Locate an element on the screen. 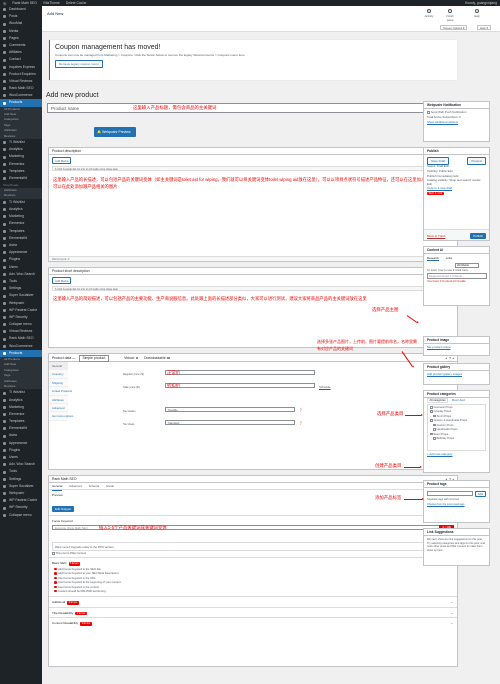 Image resolution: width=500 pixels, height=684 pixels. remove-legacy-coupon-button: Remove legacy coupon menu is located at coordinates (79, 64).